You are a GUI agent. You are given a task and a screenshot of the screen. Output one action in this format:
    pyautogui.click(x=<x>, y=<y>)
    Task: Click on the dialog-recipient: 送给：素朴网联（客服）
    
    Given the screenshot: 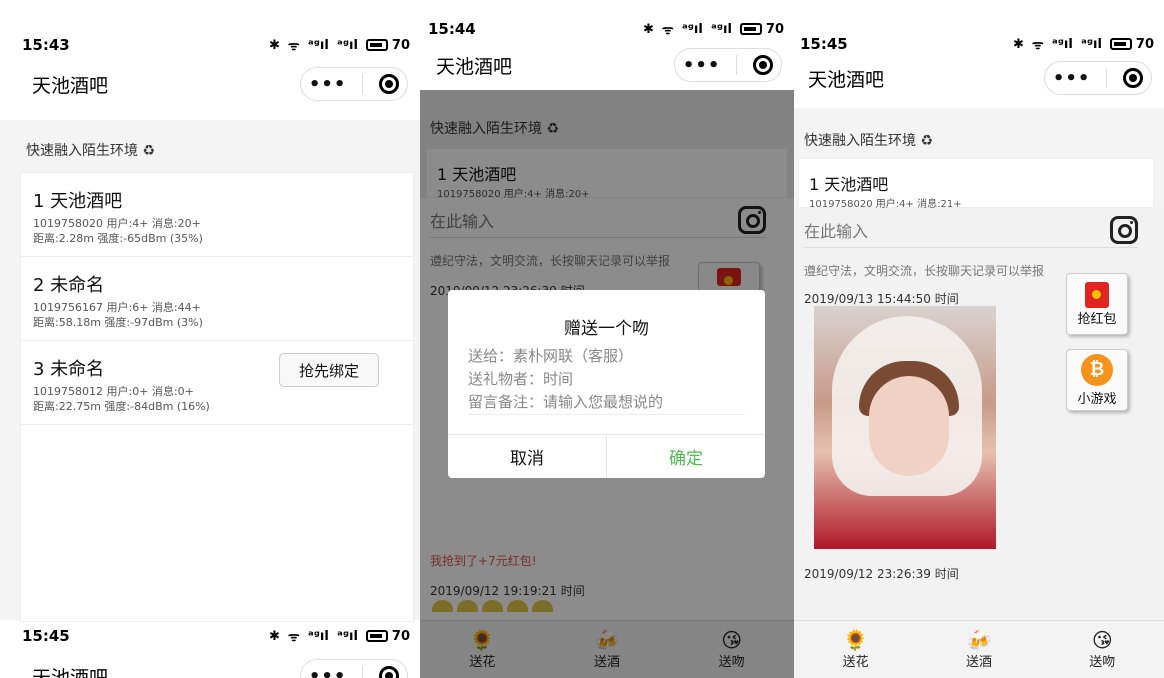 What is the action you would take?
    pyautogui.click(x=551, y=356)
    